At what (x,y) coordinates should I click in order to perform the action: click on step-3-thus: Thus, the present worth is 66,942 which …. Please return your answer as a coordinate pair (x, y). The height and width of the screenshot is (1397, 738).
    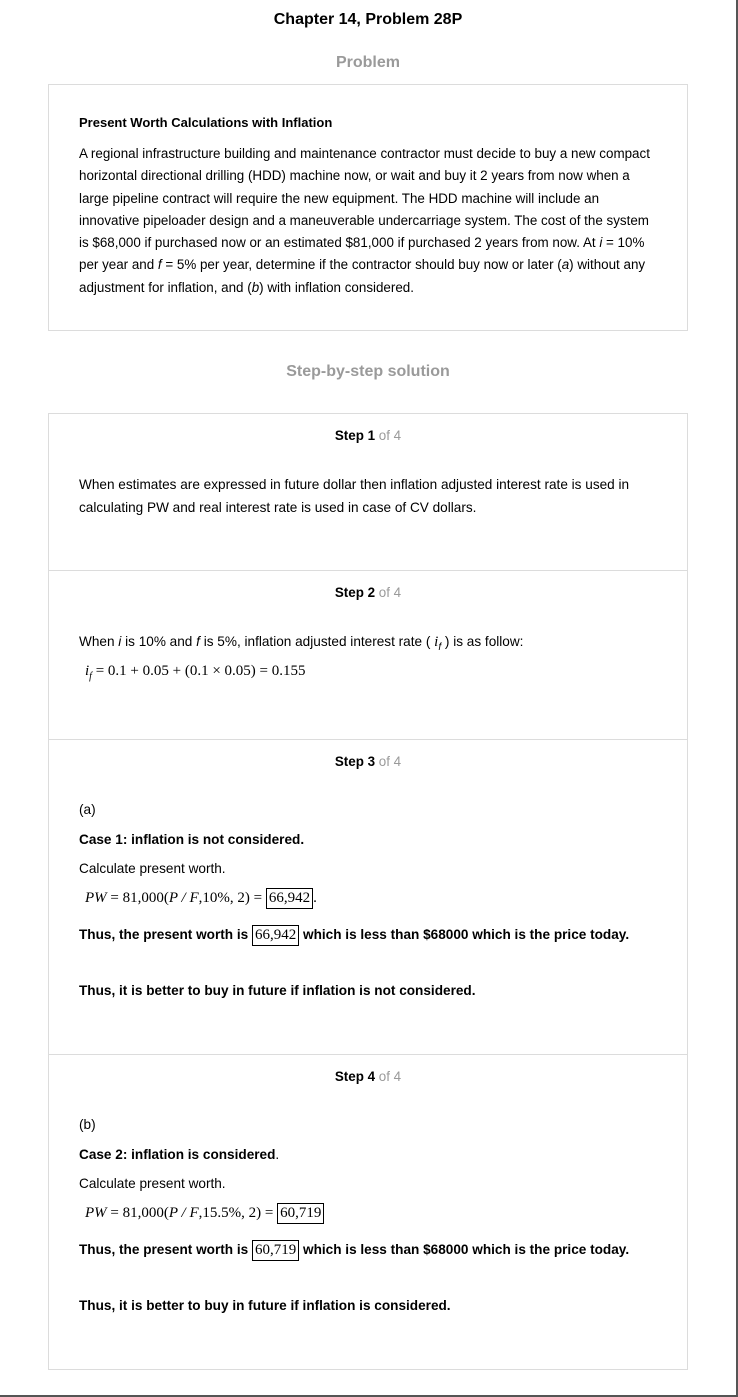
    Looking at the image, I should click on (371, 934).